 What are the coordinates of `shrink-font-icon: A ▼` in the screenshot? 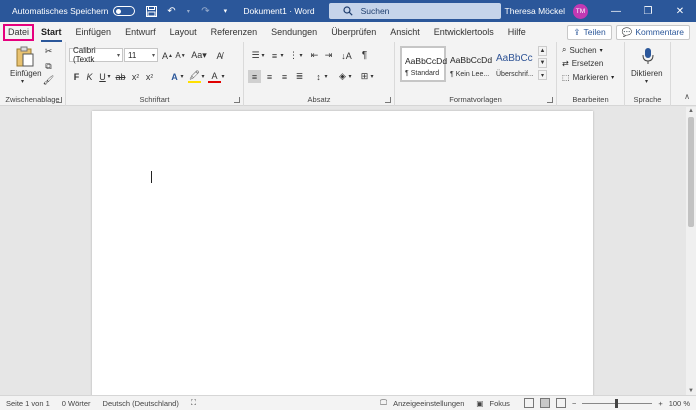 It's located at (180, 55).